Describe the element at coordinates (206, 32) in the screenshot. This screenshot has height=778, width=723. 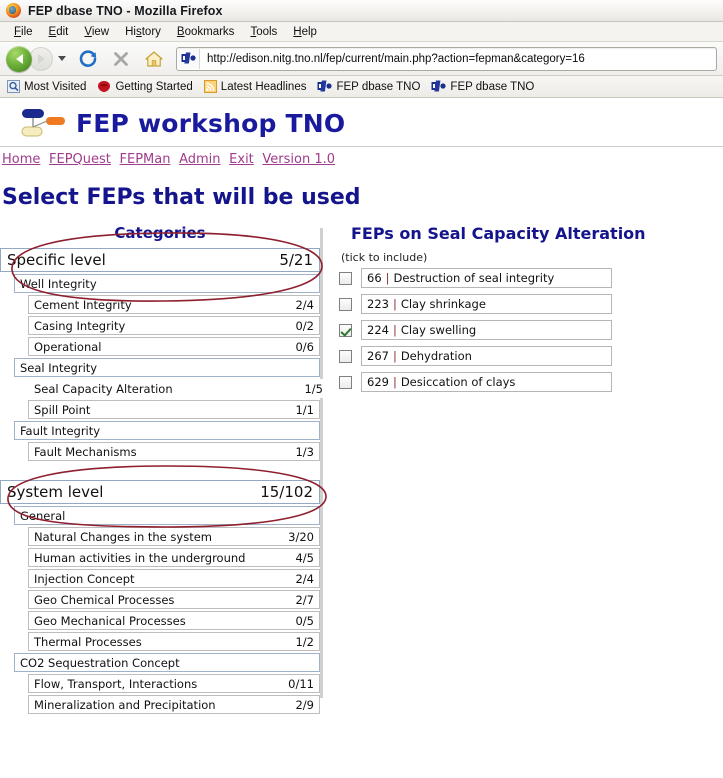
I see `menu-bookmarks: Bookmarks` at that location.